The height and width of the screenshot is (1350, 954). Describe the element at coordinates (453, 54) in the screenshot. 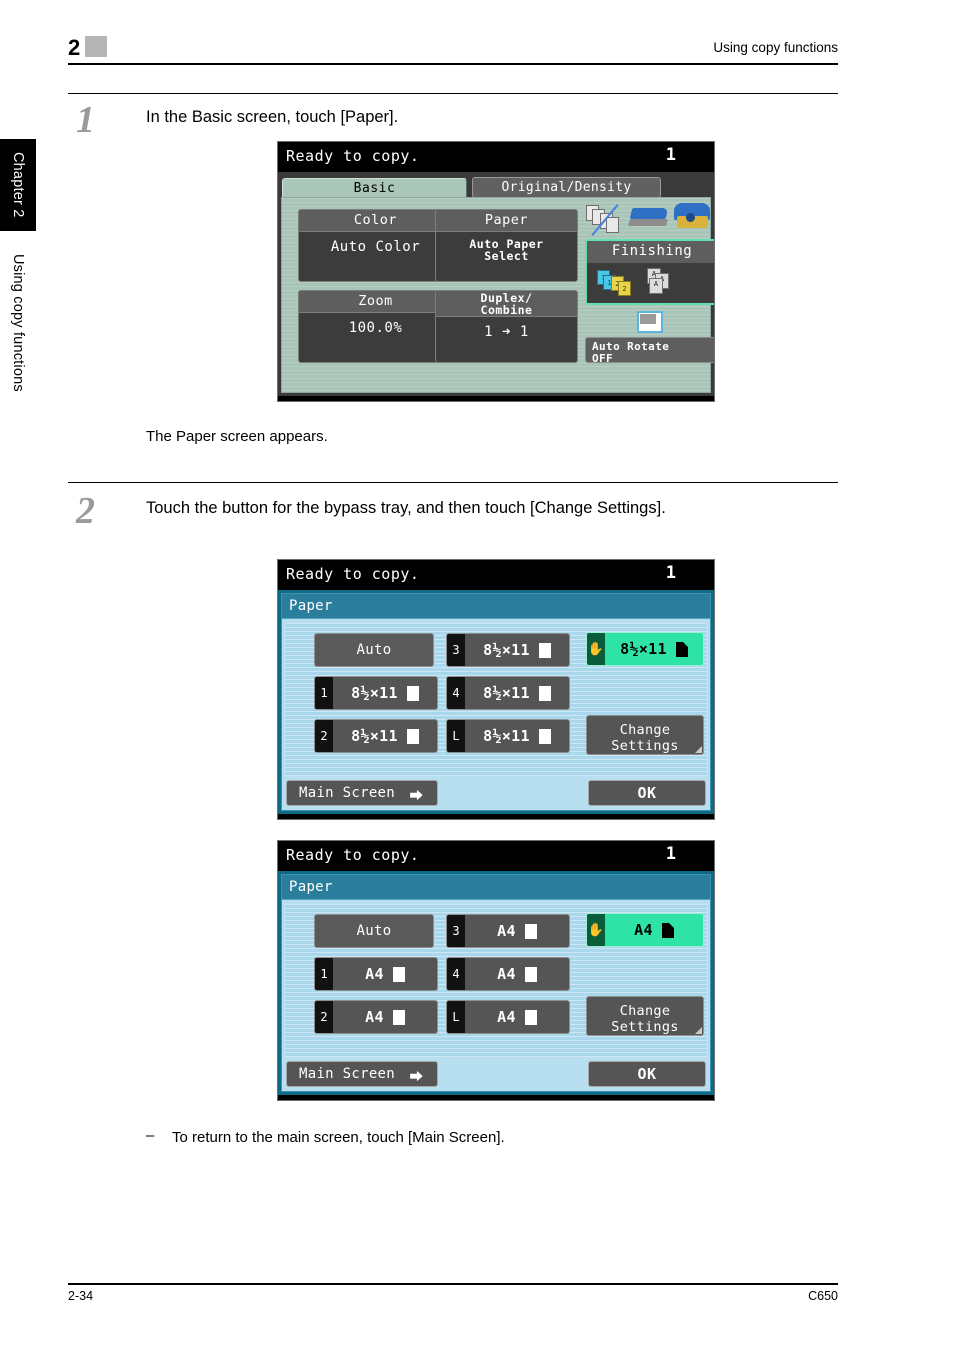

I see `page-header: 2 Using copy functions` at that location.